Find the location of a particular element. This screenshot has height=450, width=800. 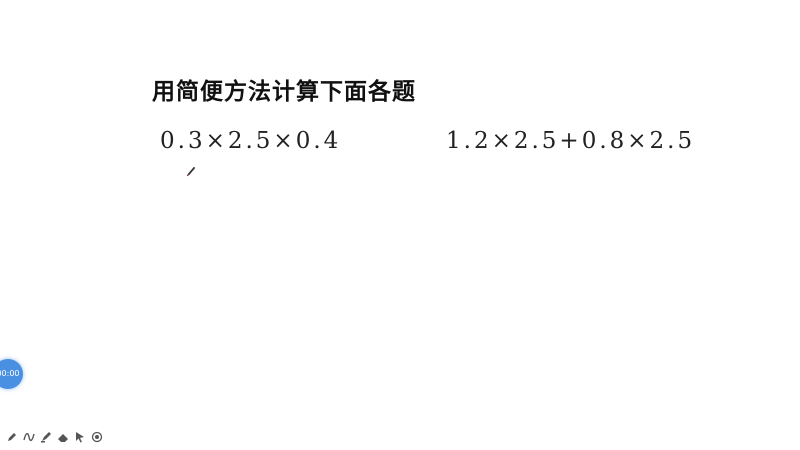

curve-icon is located at coordinates (29, 437).